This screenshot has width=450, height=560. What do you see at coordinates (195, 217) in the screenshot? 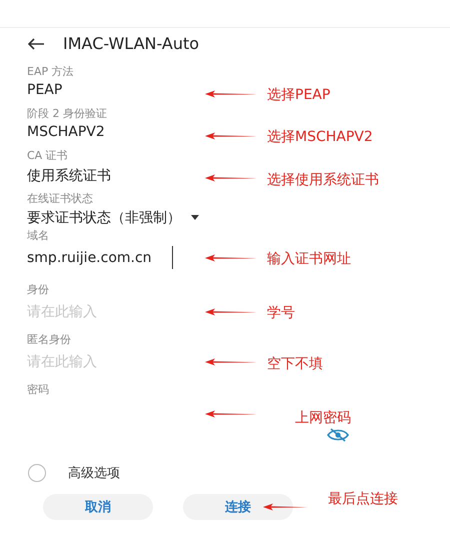
I see `caret-icon` at bounding box center [195, 217].